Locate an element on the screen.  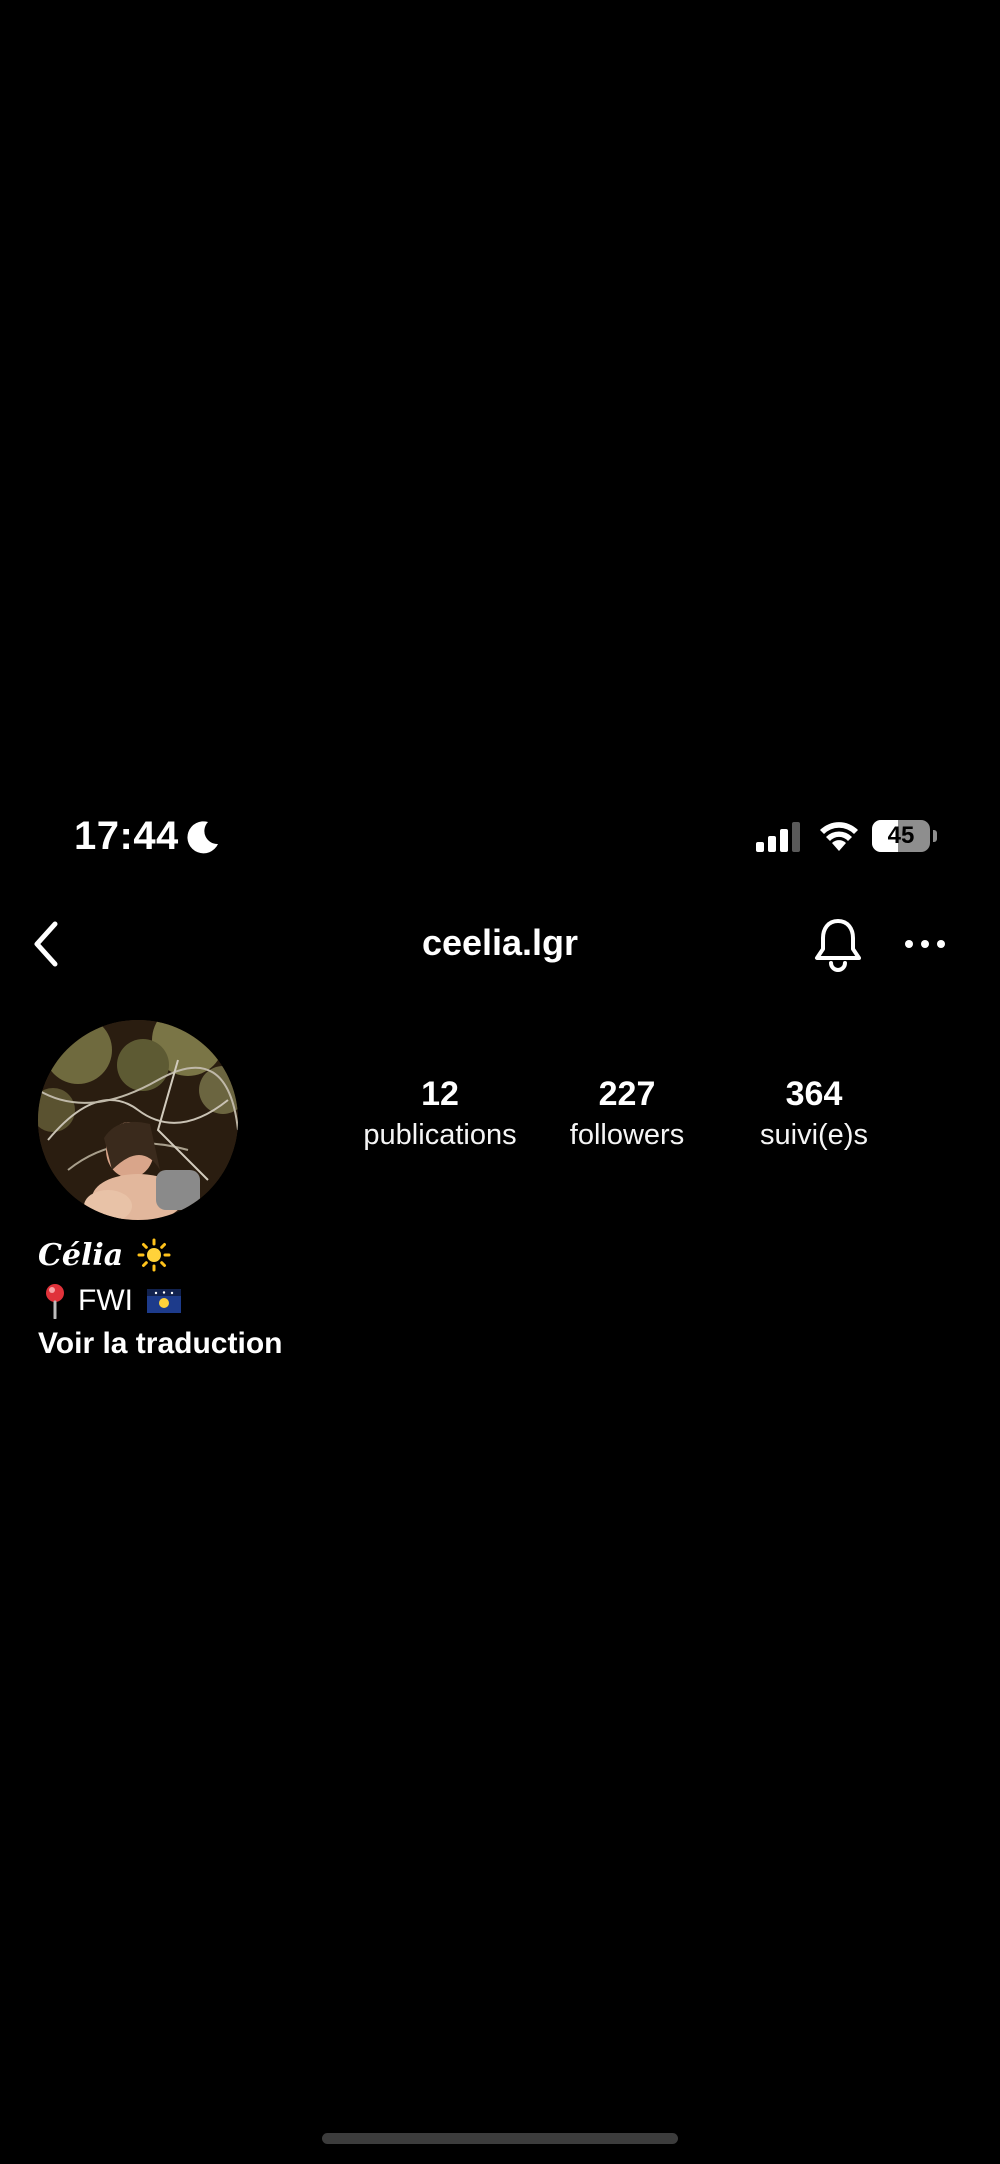
more-options-button is located at coordinates (925, 944).